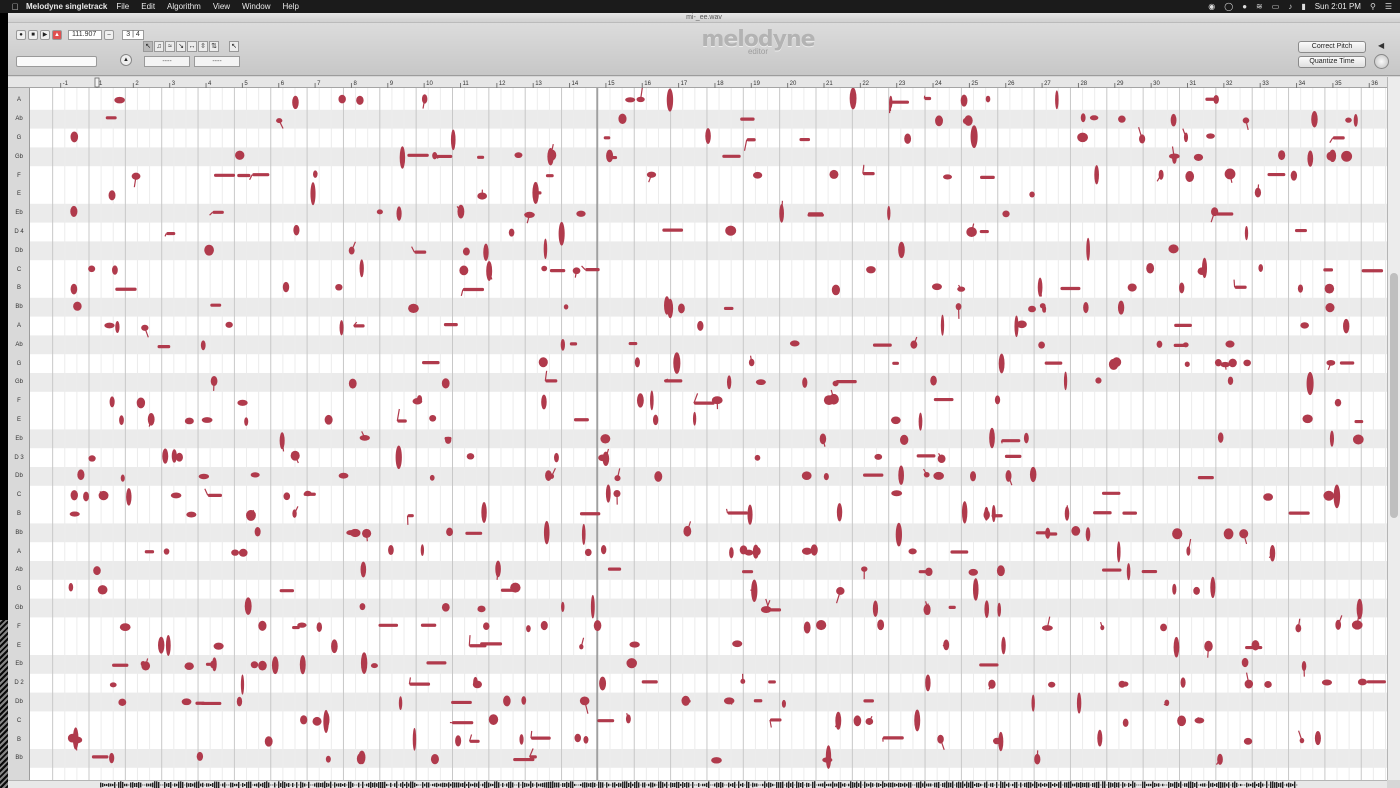 The height and width of the screenshot is (788, 1400). Describe the element at coordinates (148, 6) in the screenshot. I see `menu-edit: Edit` at that location.